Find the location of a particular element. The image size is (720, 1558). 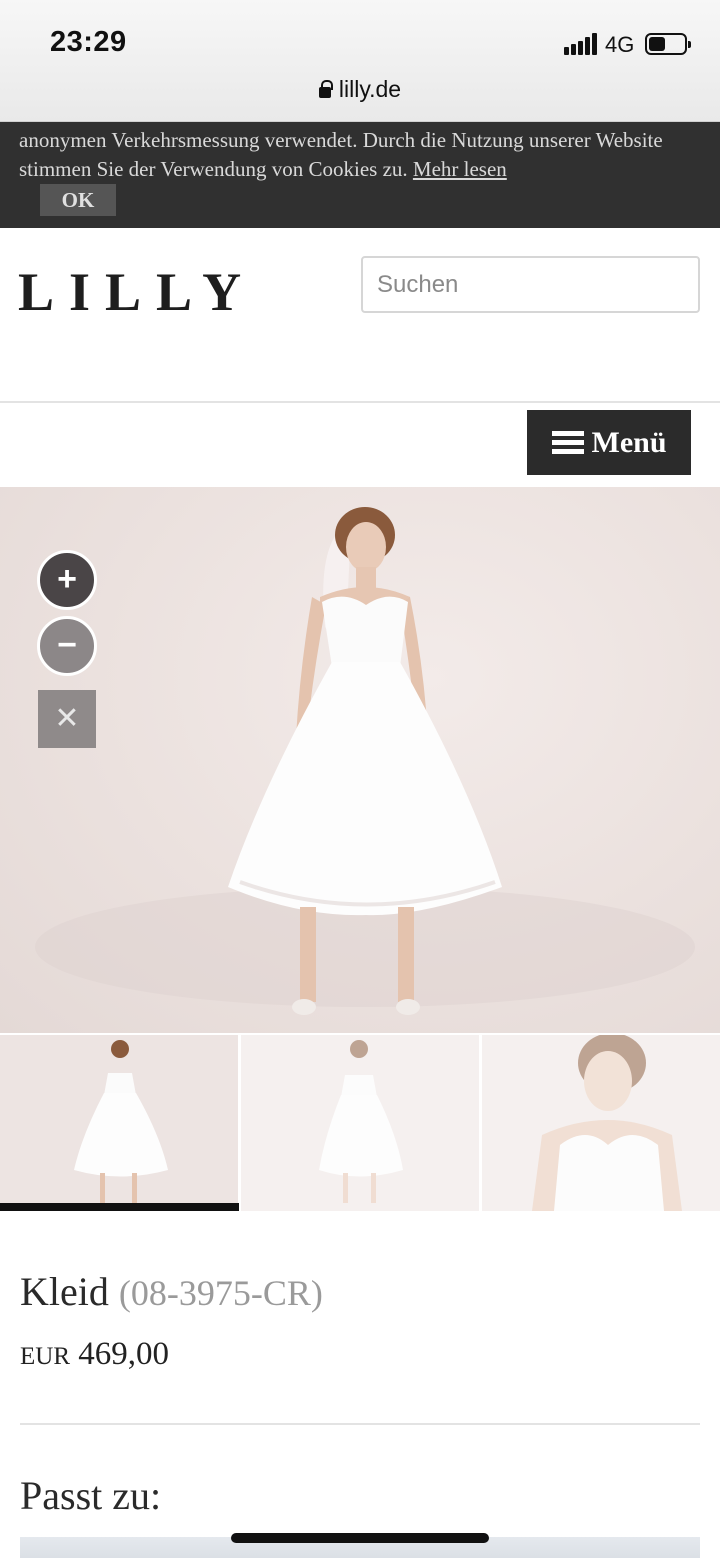

product-title: Kleid (08-3975-CR) is located at coordinates (171, 1291).